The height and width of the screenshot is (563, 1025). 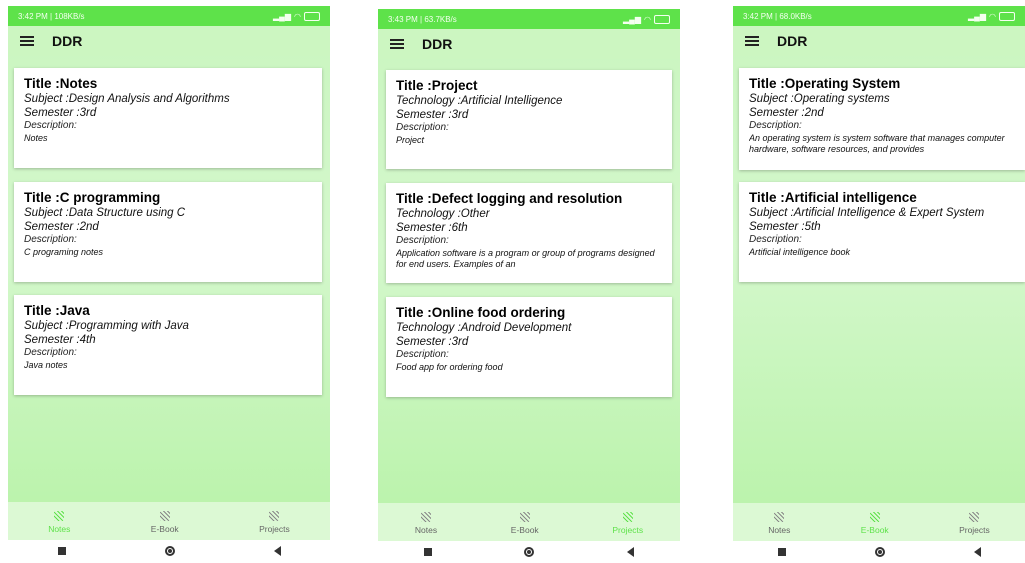 What do you see at coordinates (786, 113) in the screenshot?
I see `card-semester: Semester :2nd` at bounding box center [786, 113].